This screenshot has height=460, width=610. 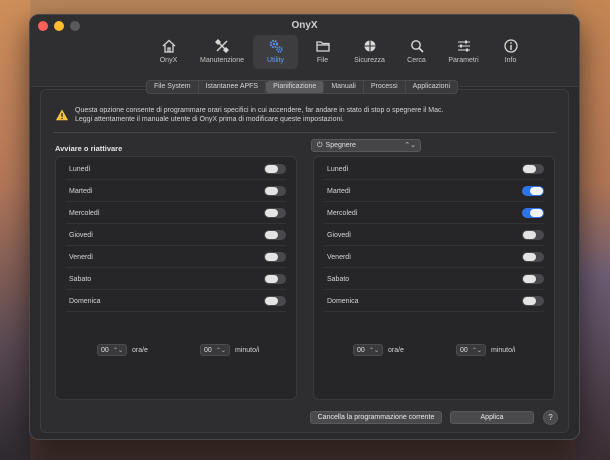 I want to click on folder-icon, so click(x=322, y=46).